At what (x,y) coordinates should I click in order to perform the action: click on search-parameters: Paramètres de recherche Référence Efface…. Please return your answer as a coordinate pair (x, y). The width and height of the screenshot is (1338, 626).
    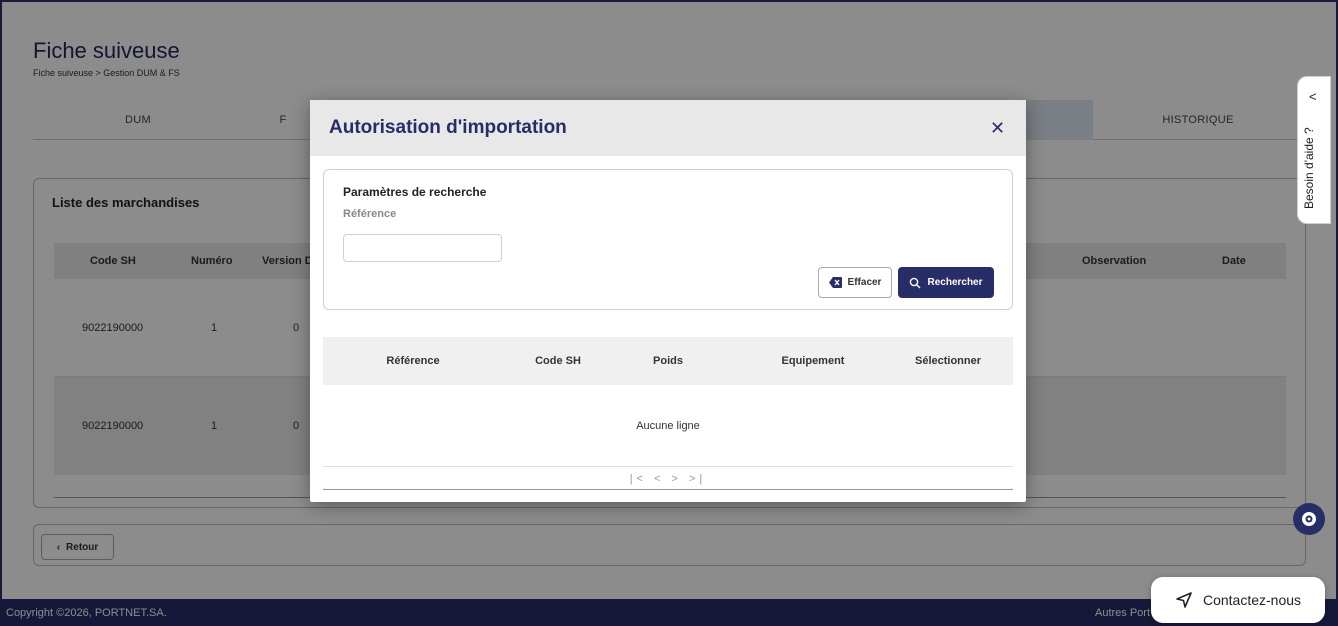
    Looking at the image, I should click on (668, 239).